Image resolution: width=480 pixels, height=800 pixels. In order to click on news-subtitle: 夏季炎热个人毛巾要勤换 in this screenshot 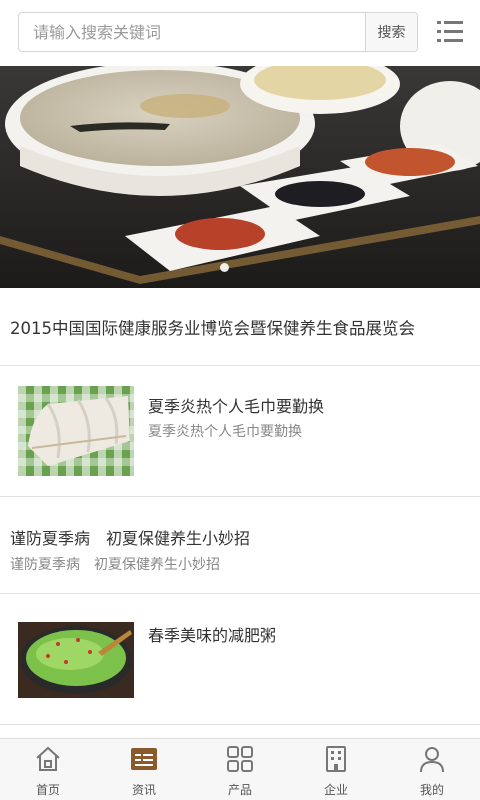, I will do `click(225, 432)`.